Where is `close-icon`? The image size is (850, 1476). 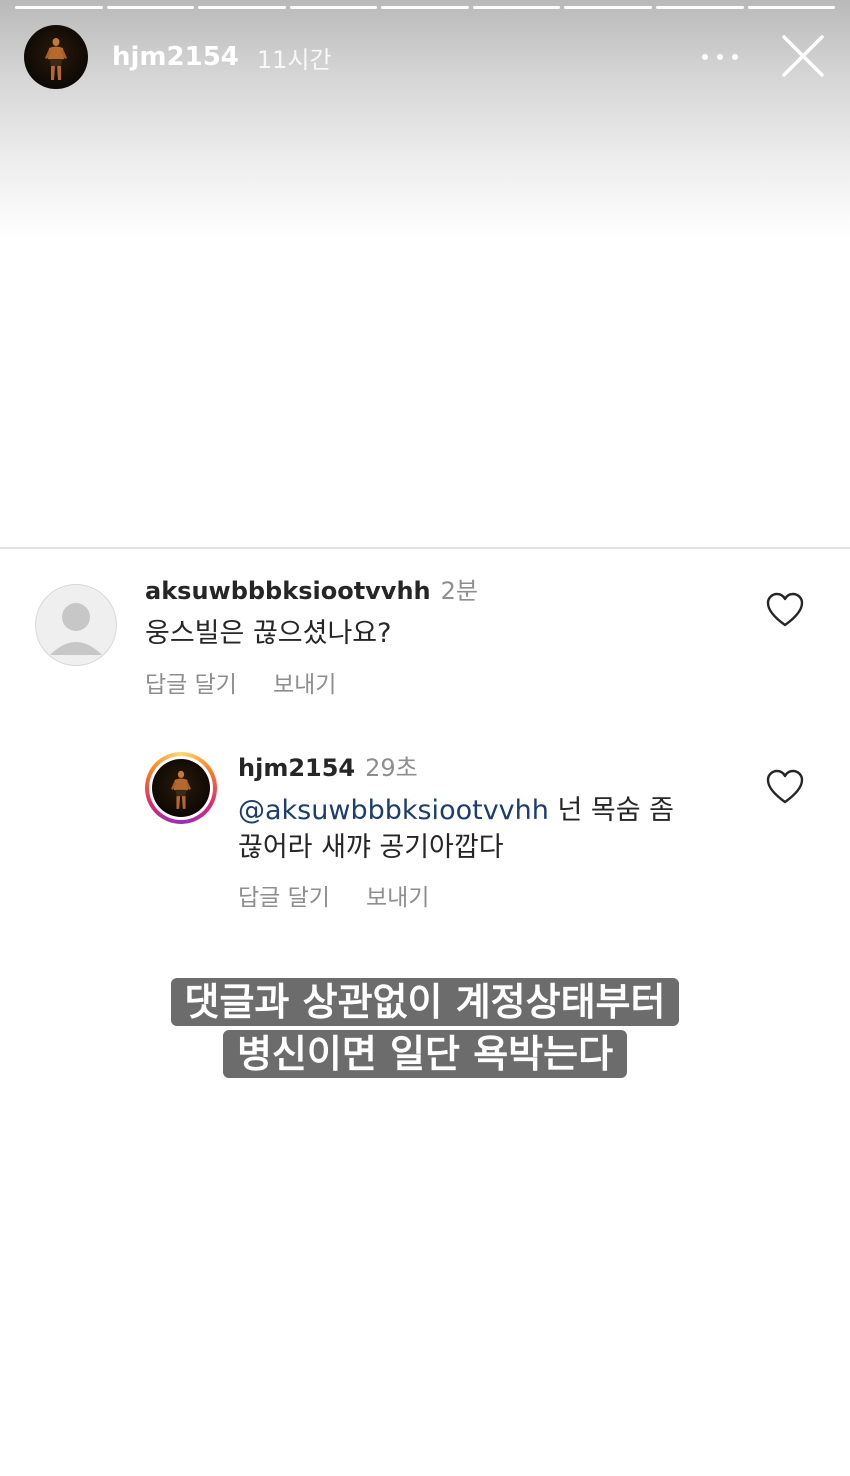 close-icon is located at coordinates (803, 56).